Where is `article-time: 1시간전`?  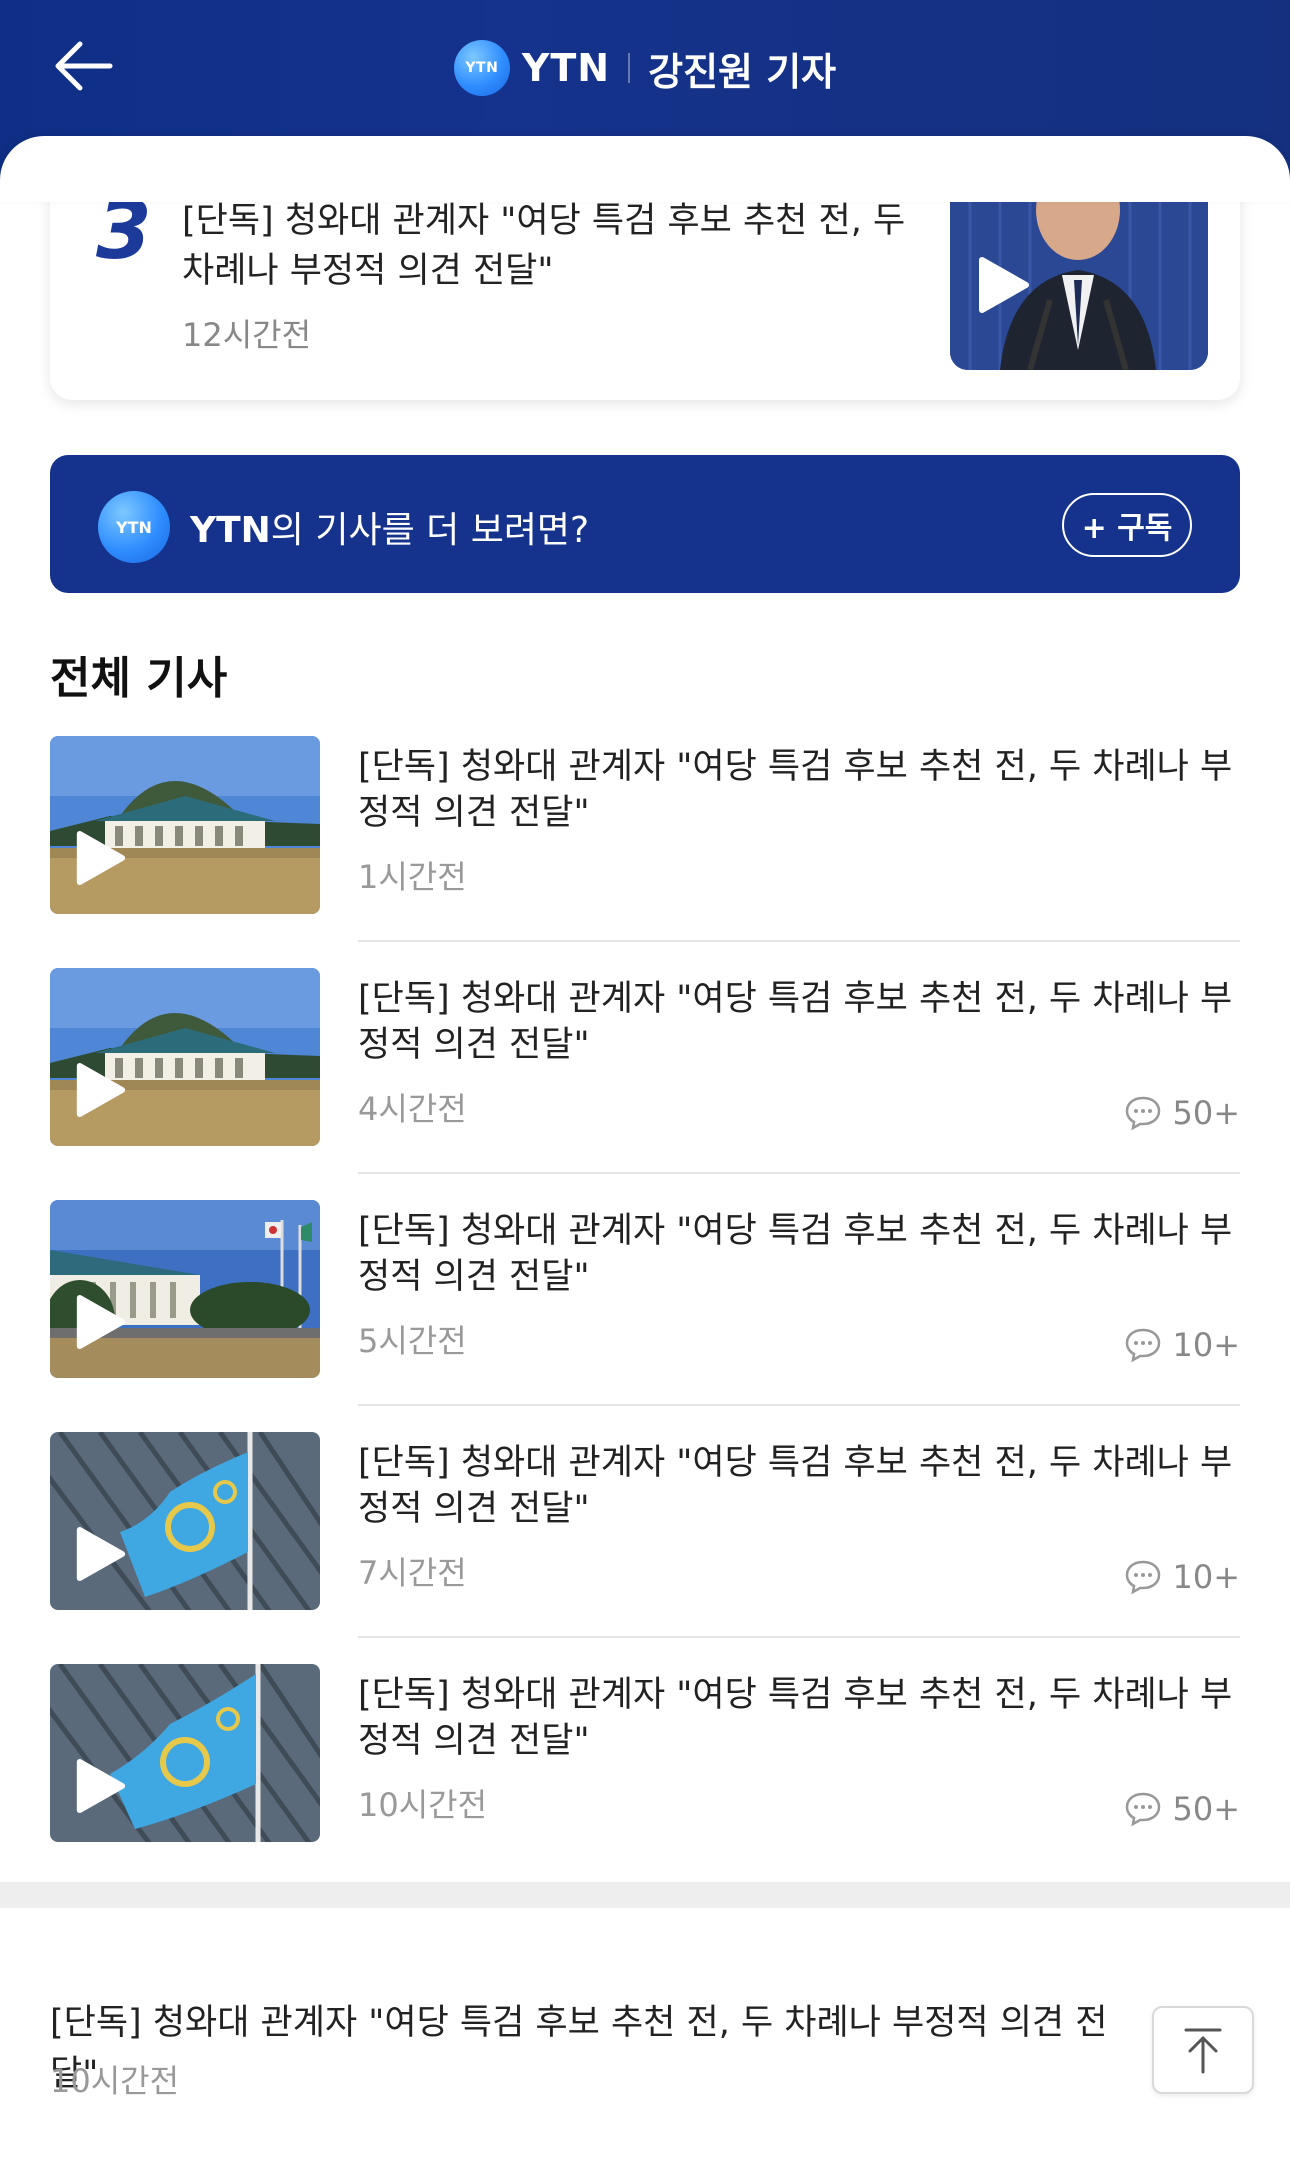 article-time: 1시간전 is located at coordinates (412, 877).